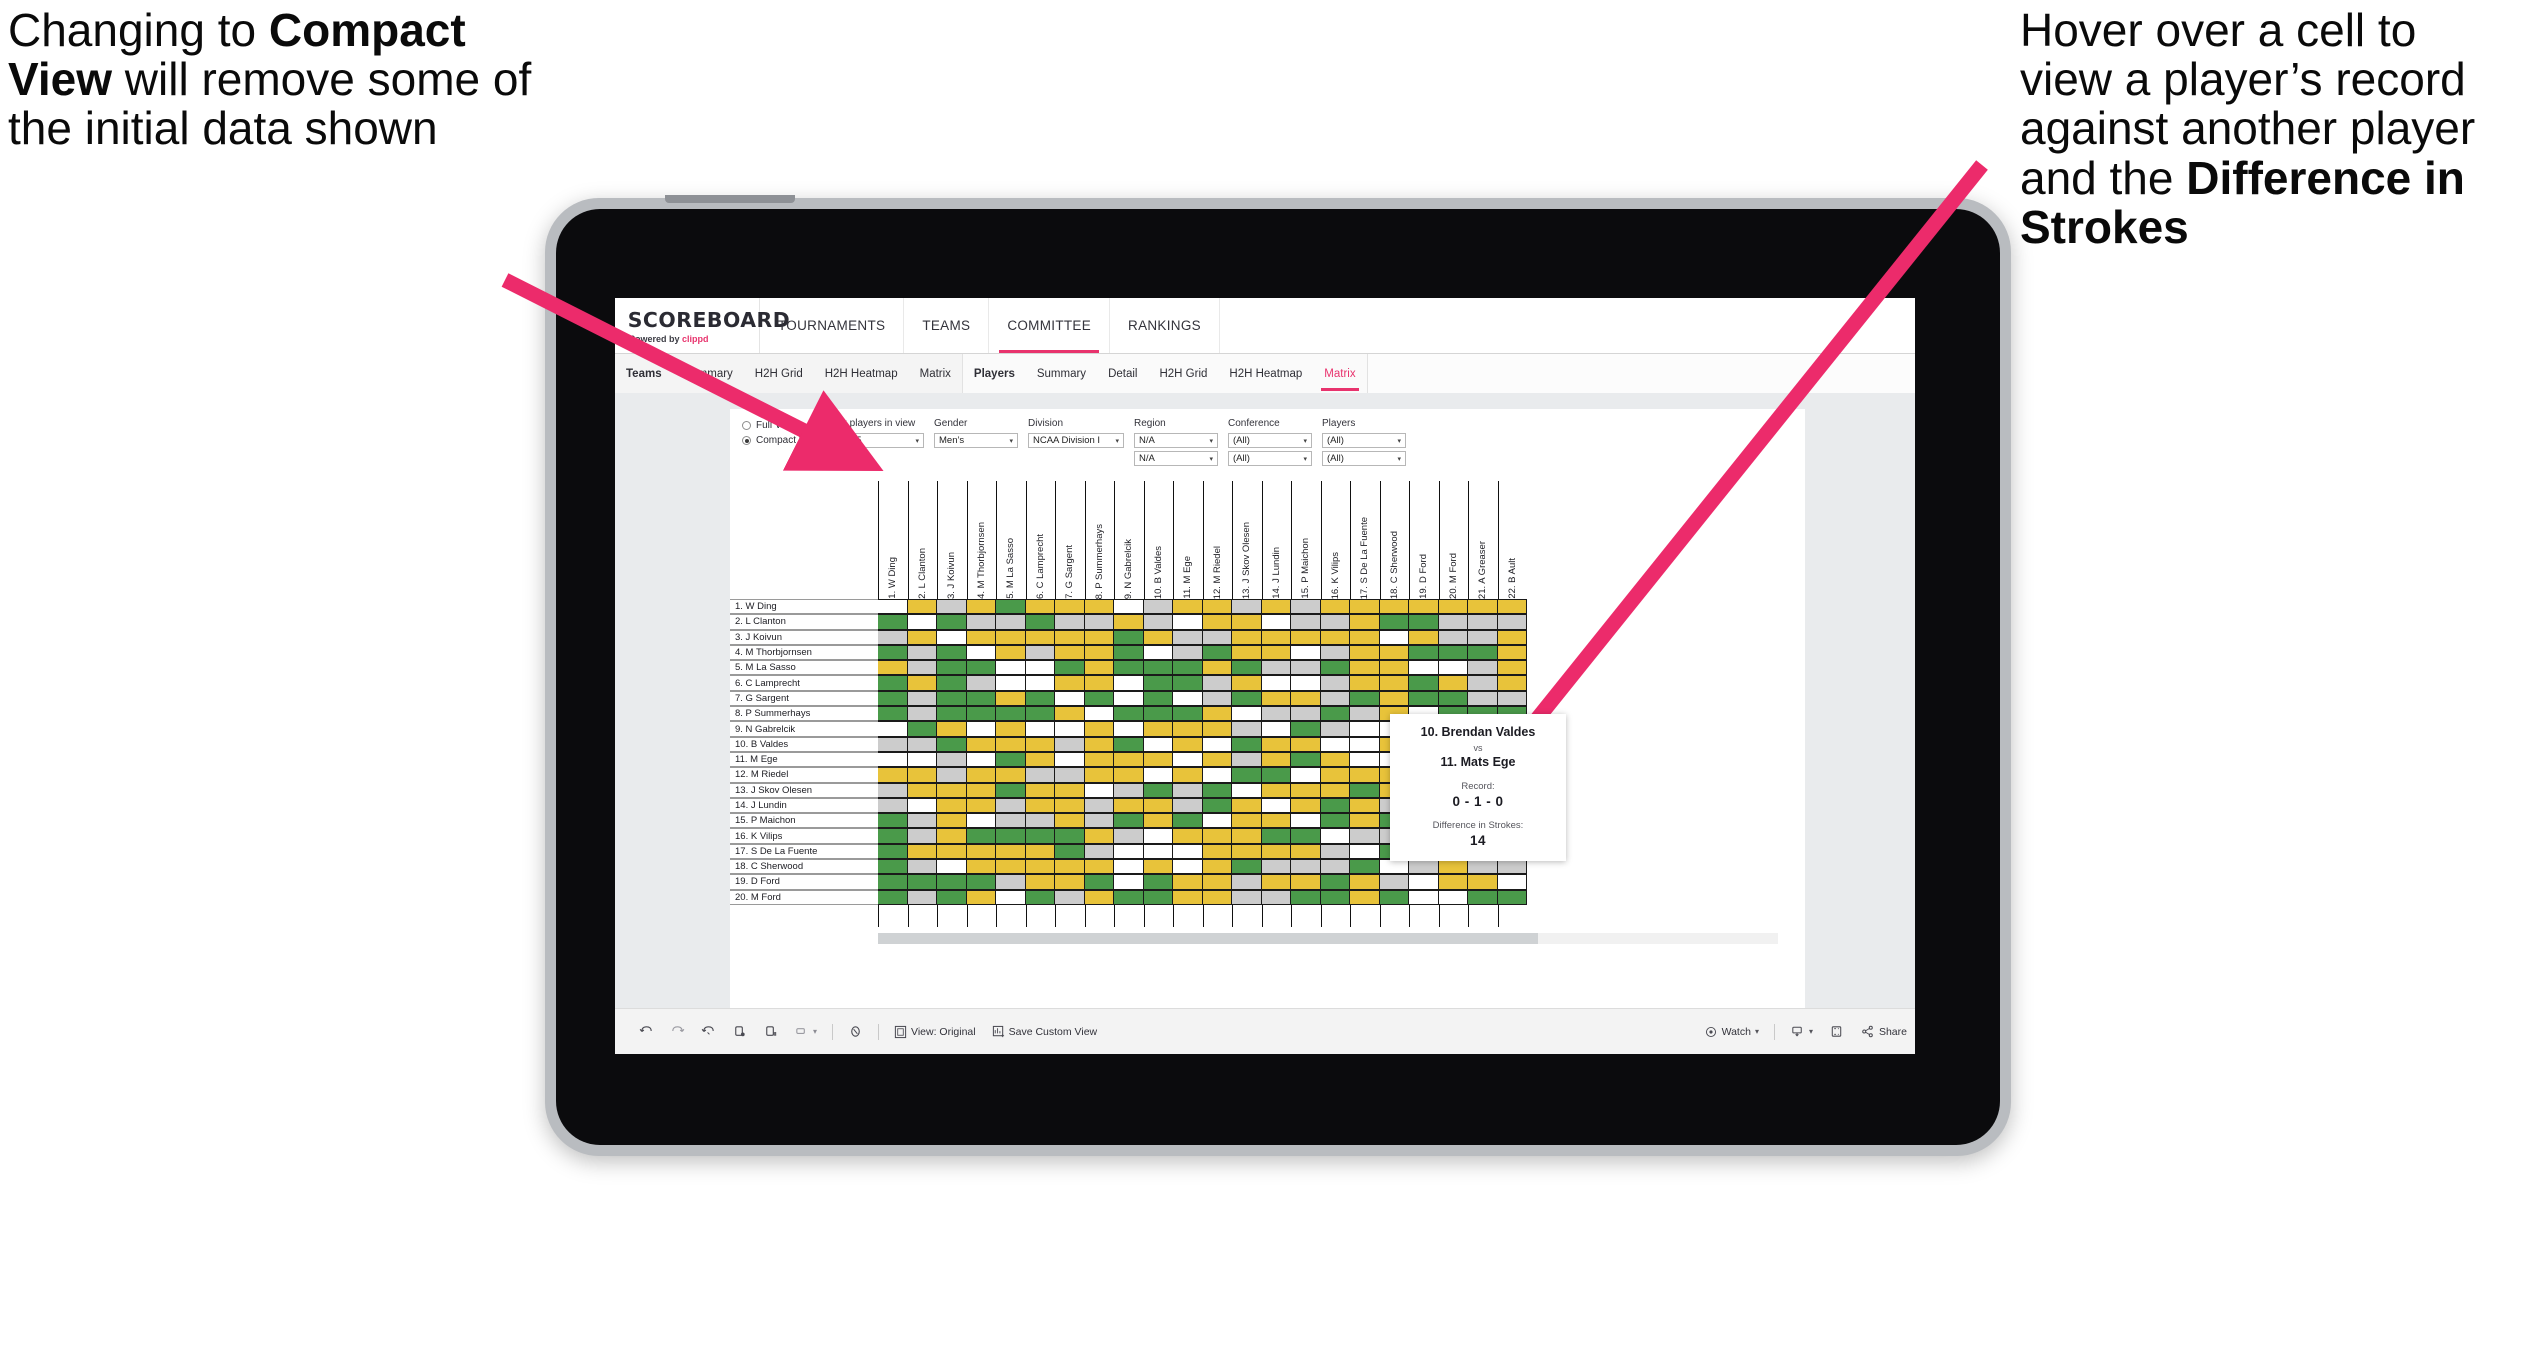 This screenshot has height=1356, width=2521. What do you see at coordinates (1453, 540) in the screenshot?
I see `matrix-col-header: 20. M Ford` at bounding box center [1453, 540].